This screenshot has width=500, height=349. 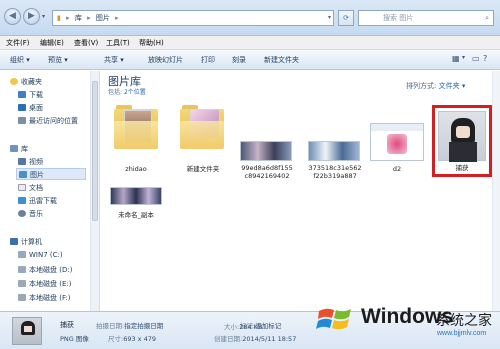 I want to click on help-icon: ?, so click(x=485, y=58).